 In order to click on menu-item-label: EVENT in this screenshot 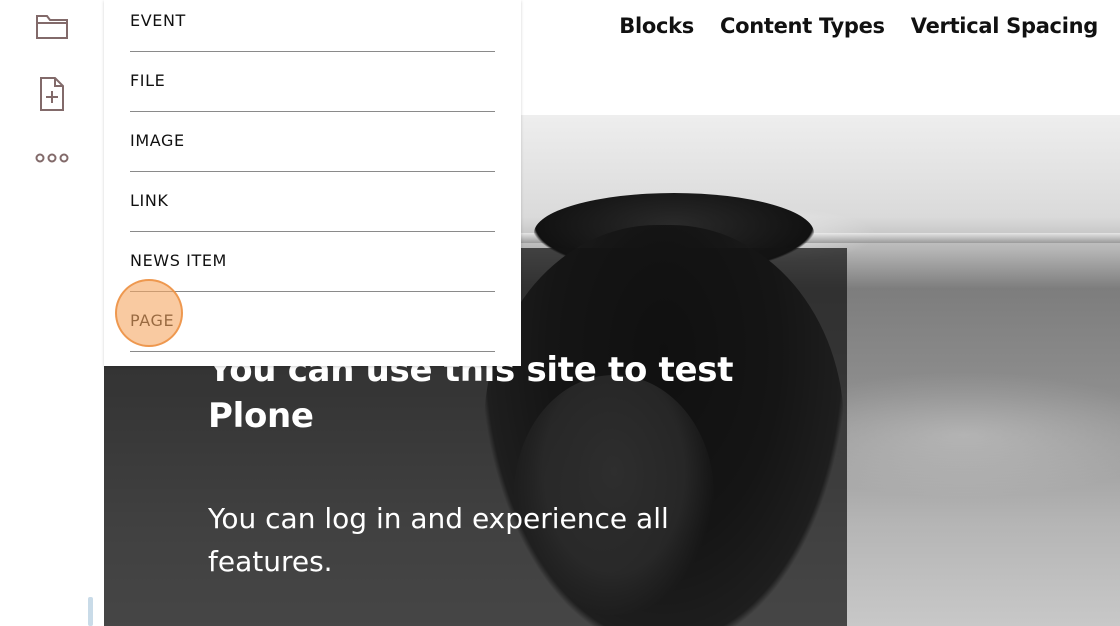, I will do `click(158, 20)`.